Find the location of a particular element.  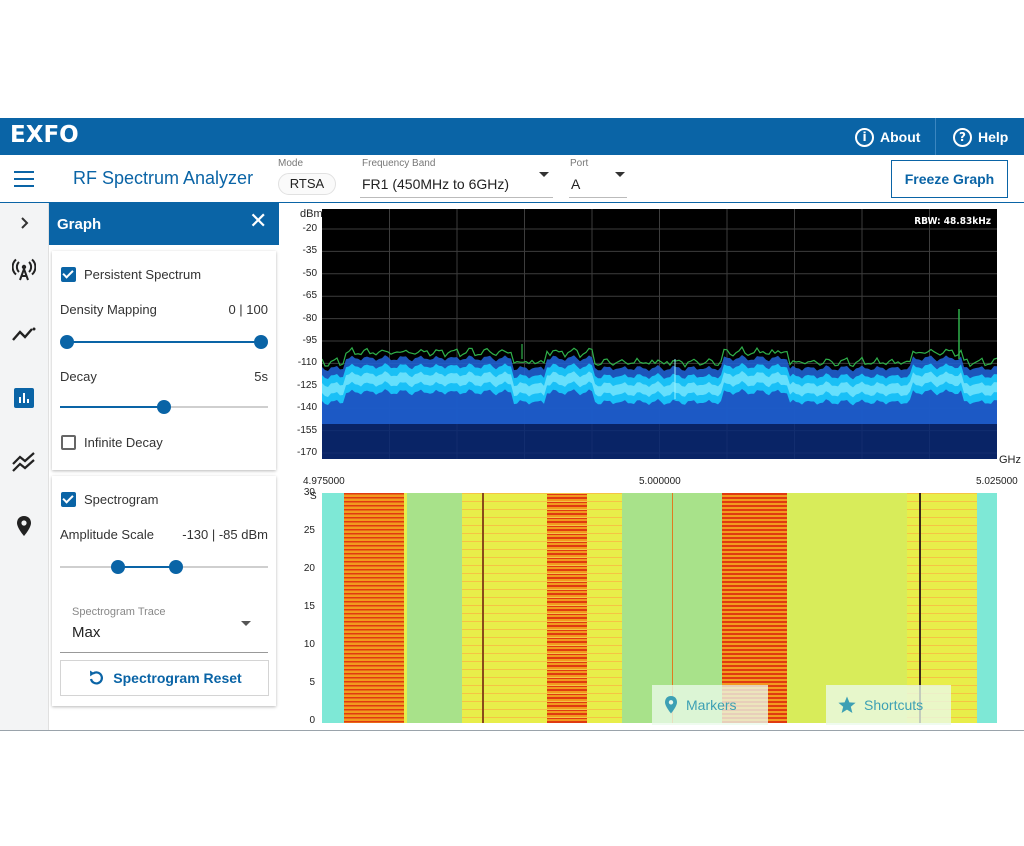

spectrum-y-tick: -20 is located at coordinates (309, 228).